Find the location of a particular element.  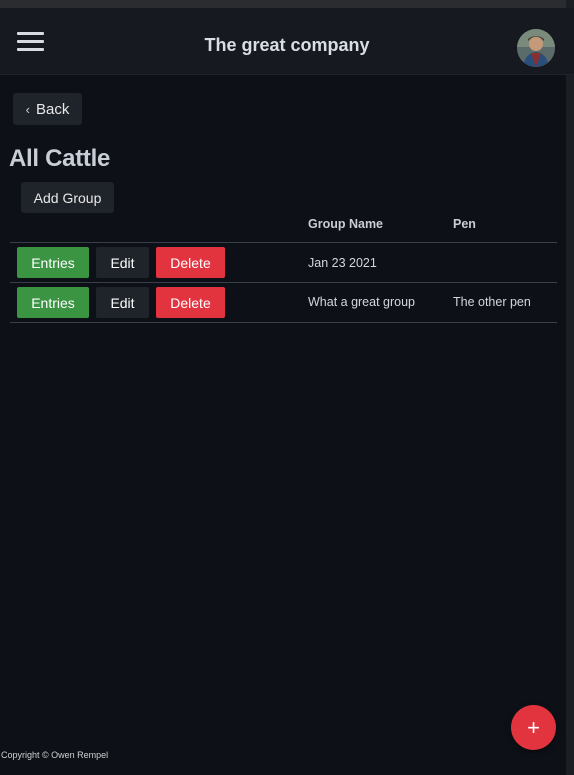

column-header-group-name: Group Name is located at coordinates (346, 224).